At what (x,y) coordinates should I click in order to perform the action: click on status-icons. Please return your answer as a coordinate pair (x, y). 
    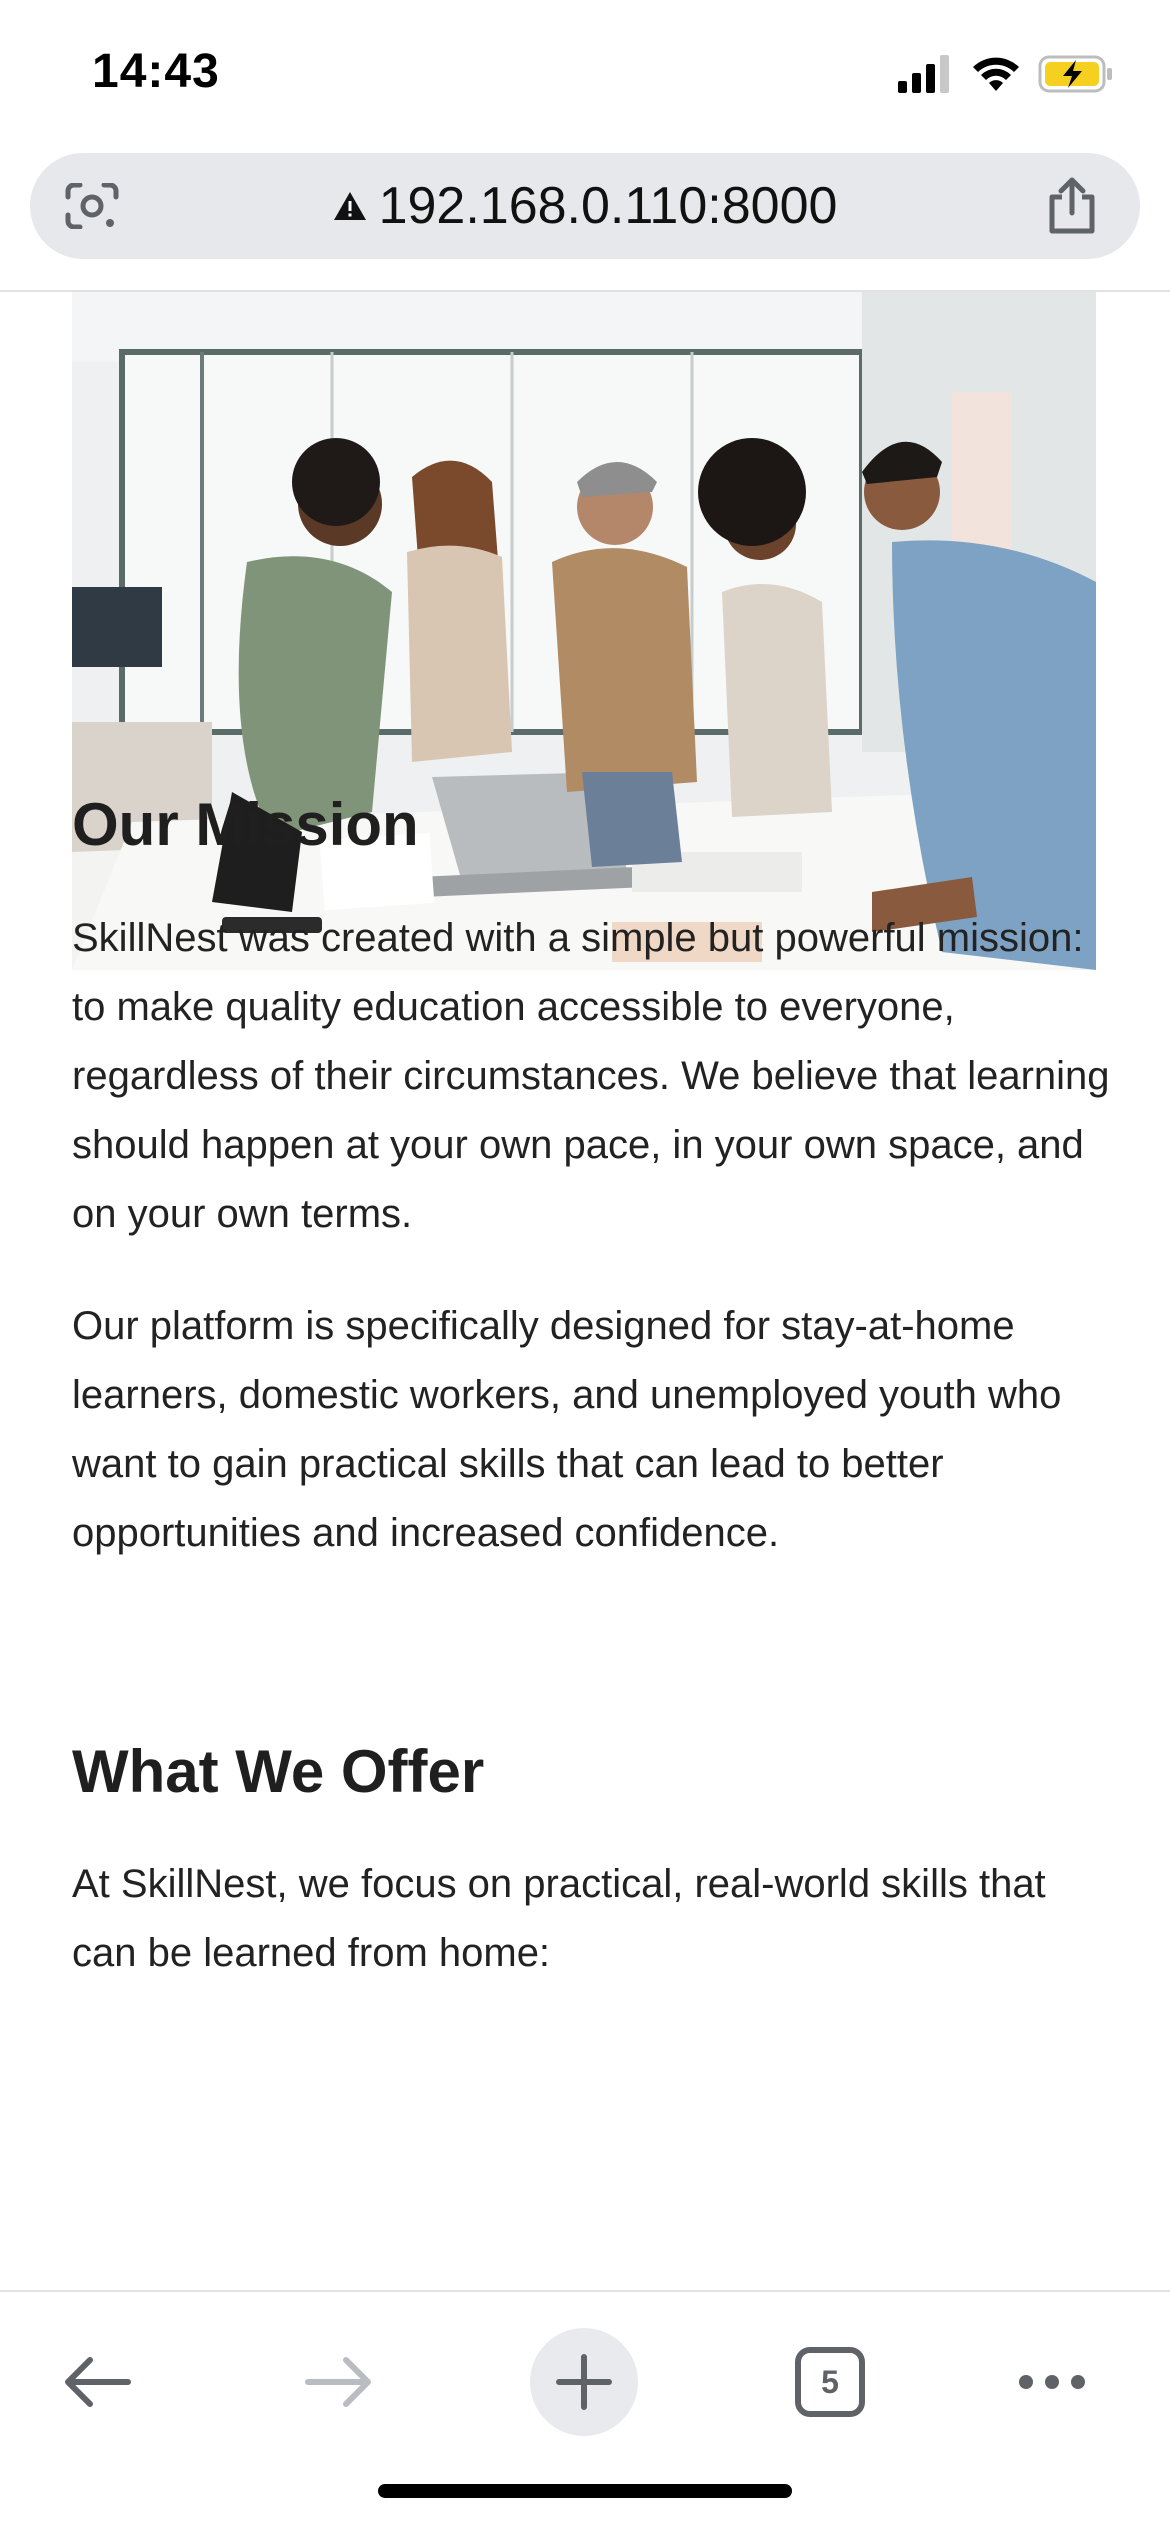
    Looking at the image, I should click on (1006, 74).